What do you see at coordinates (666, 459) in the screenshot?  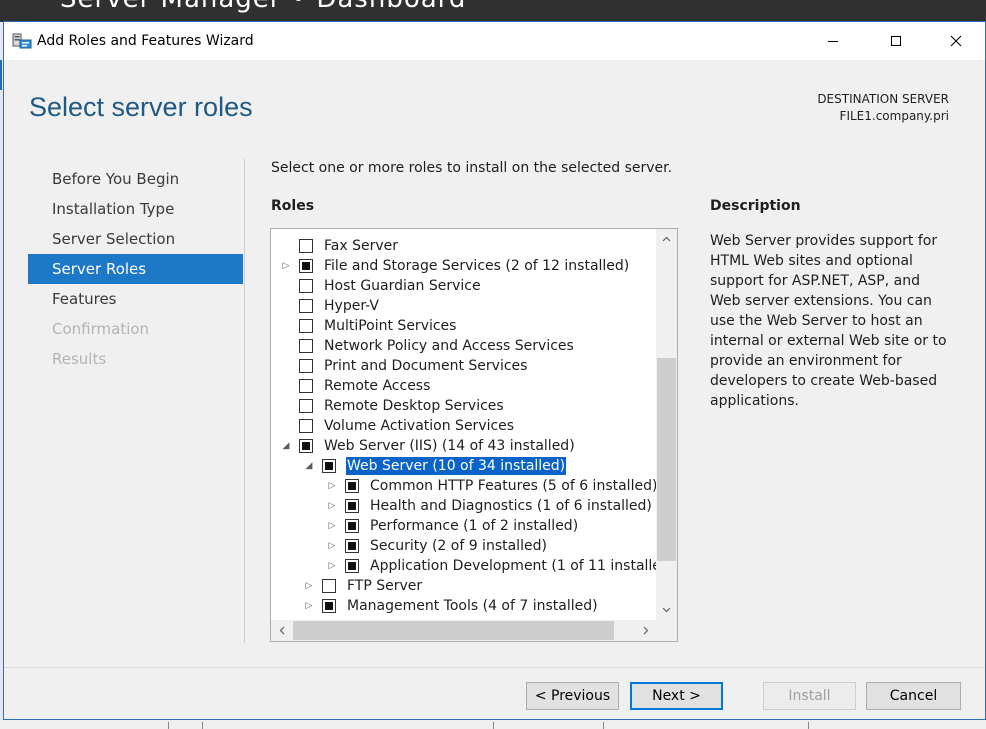 I see `vertical-scroll-thumb` at bounding box center [666, 459].